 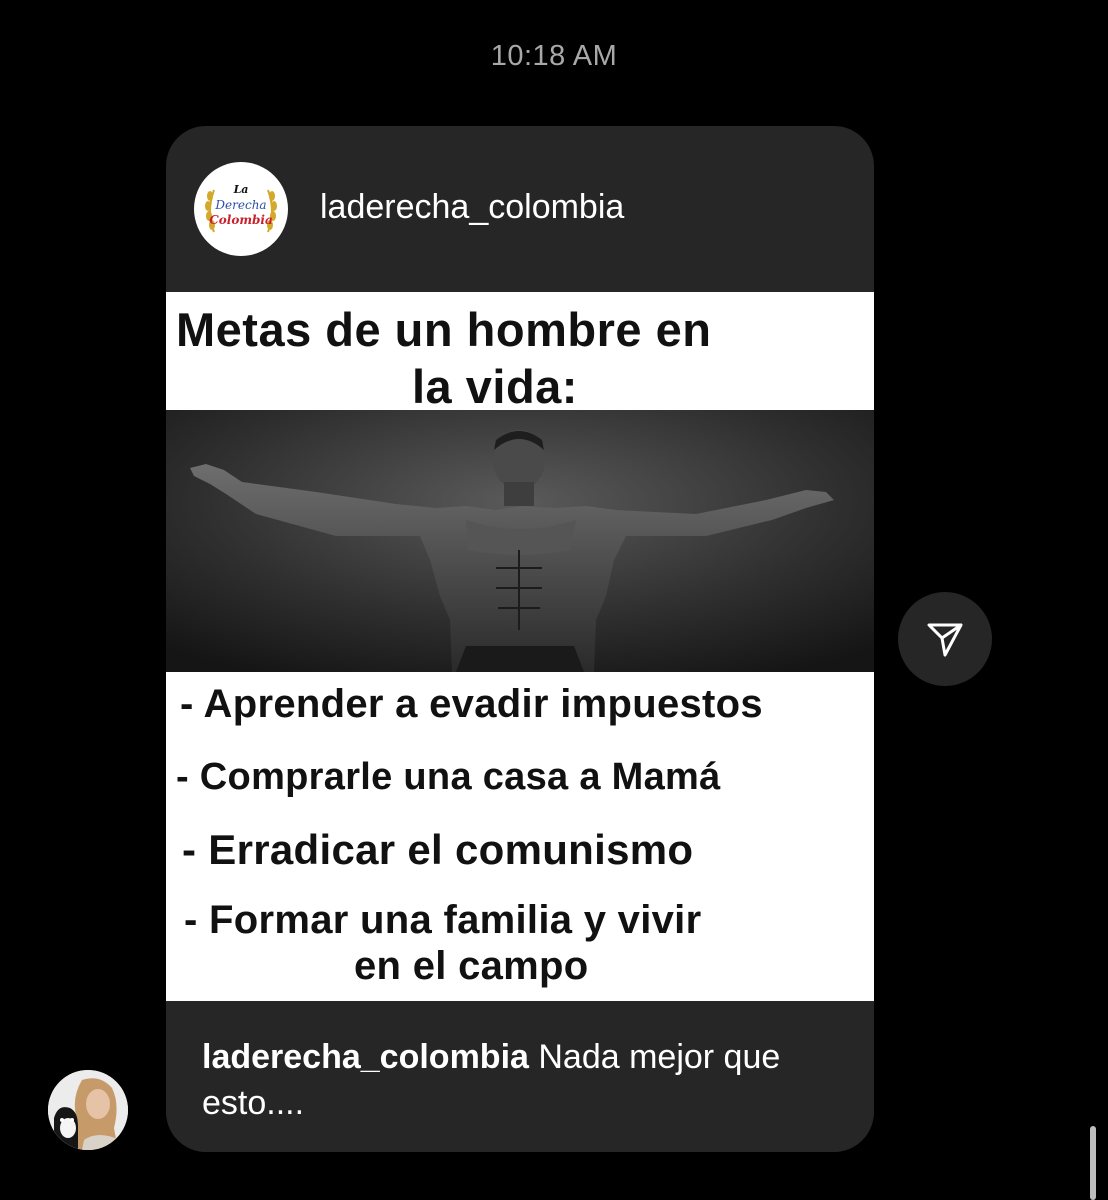 What do you see at coordinates (471, 704) in the screenshot?
I see `meme-goal-item: - Aprender a evadir impuestos` at bounding box center [471, 704].